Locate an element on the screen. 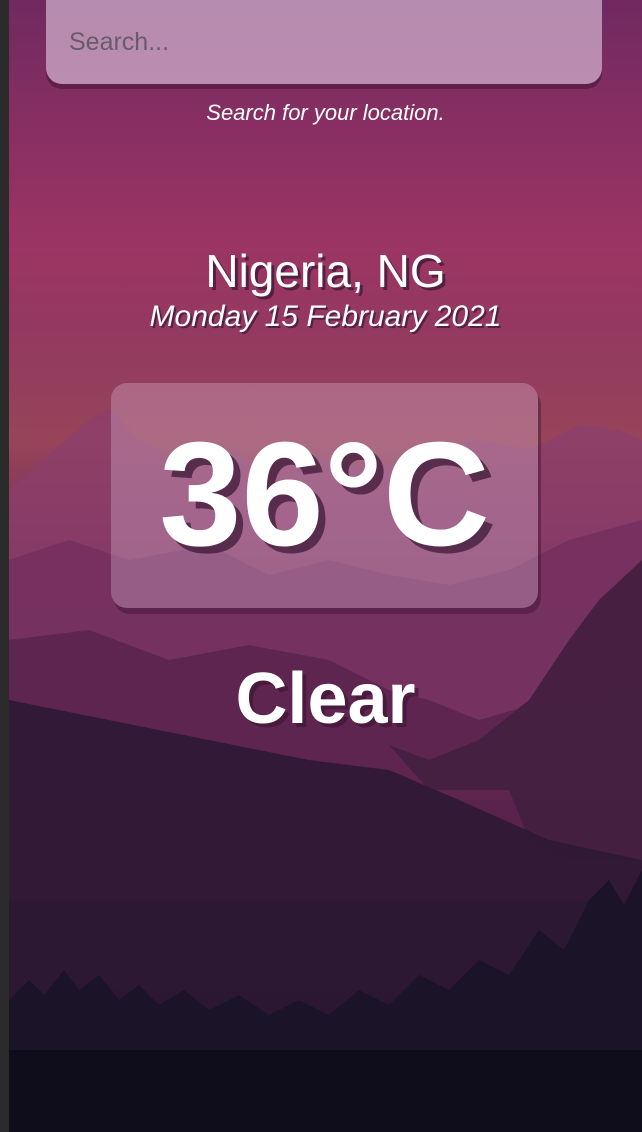 This screenshot has width=642, height=1132. ground-shadow is located at coordinates (325, 1091).